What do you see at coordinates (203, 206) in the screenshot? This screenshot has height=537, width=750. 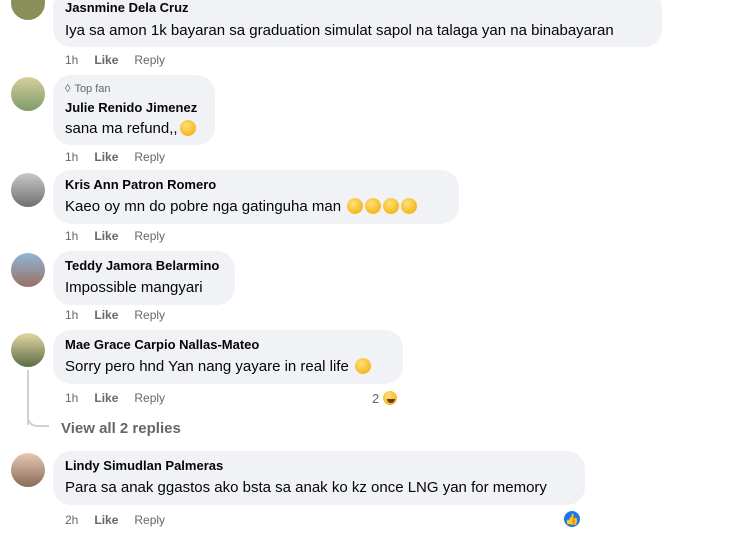 I see `comment-text-content: Kaeo oy mn do pobre nga gatinguha man` at bounding box center [203, 206].